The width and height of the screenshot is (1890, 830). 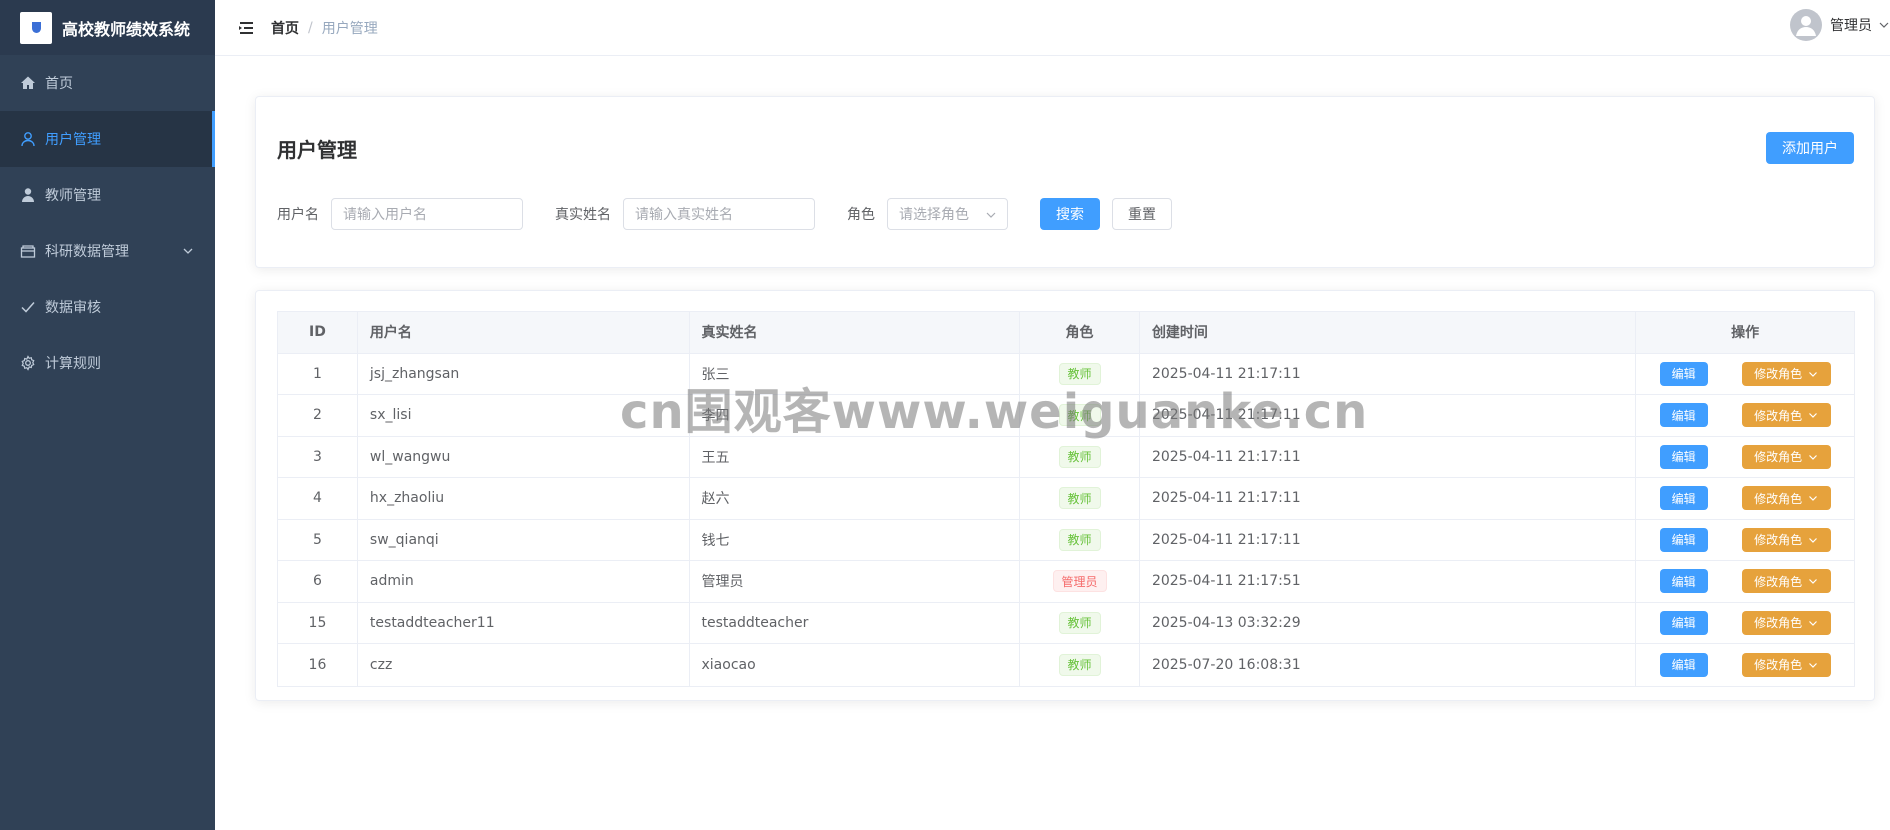 What do you see at coordinates (28, 195) in the screenshot?
I see `teacher-icon` at bounding box center [28, 195].